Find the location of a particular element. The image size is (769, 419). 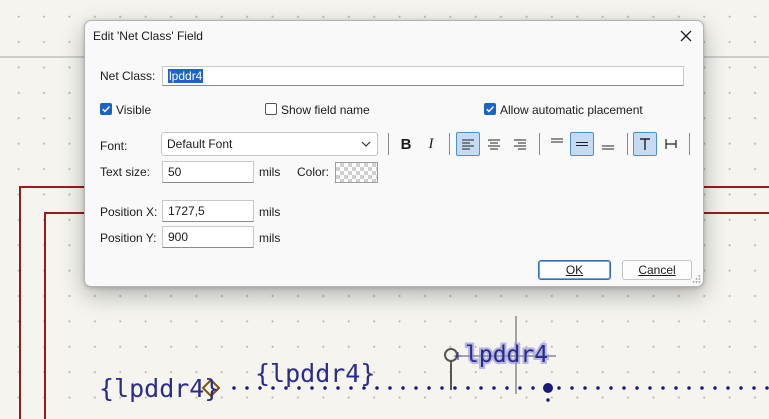

align-left-button is located at coordinates (468, 144).